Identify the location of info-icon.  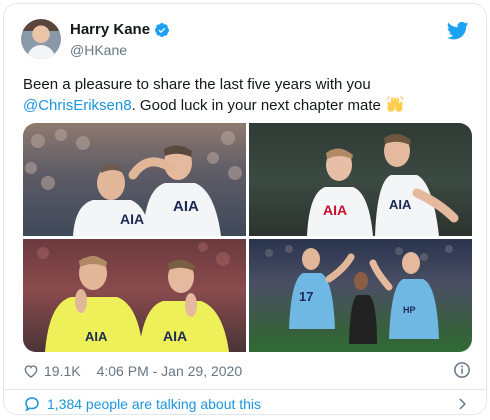
(462, 370).